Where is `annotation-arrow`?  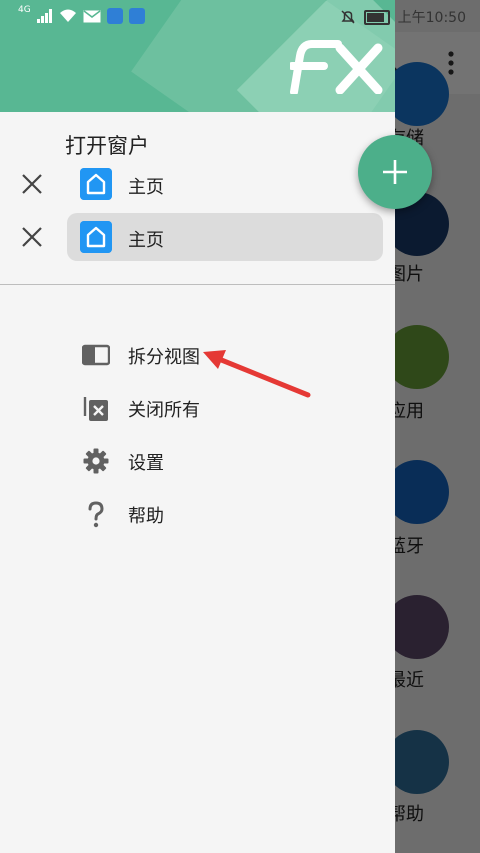 annotation-arrow is located at coordinates (257, 374).